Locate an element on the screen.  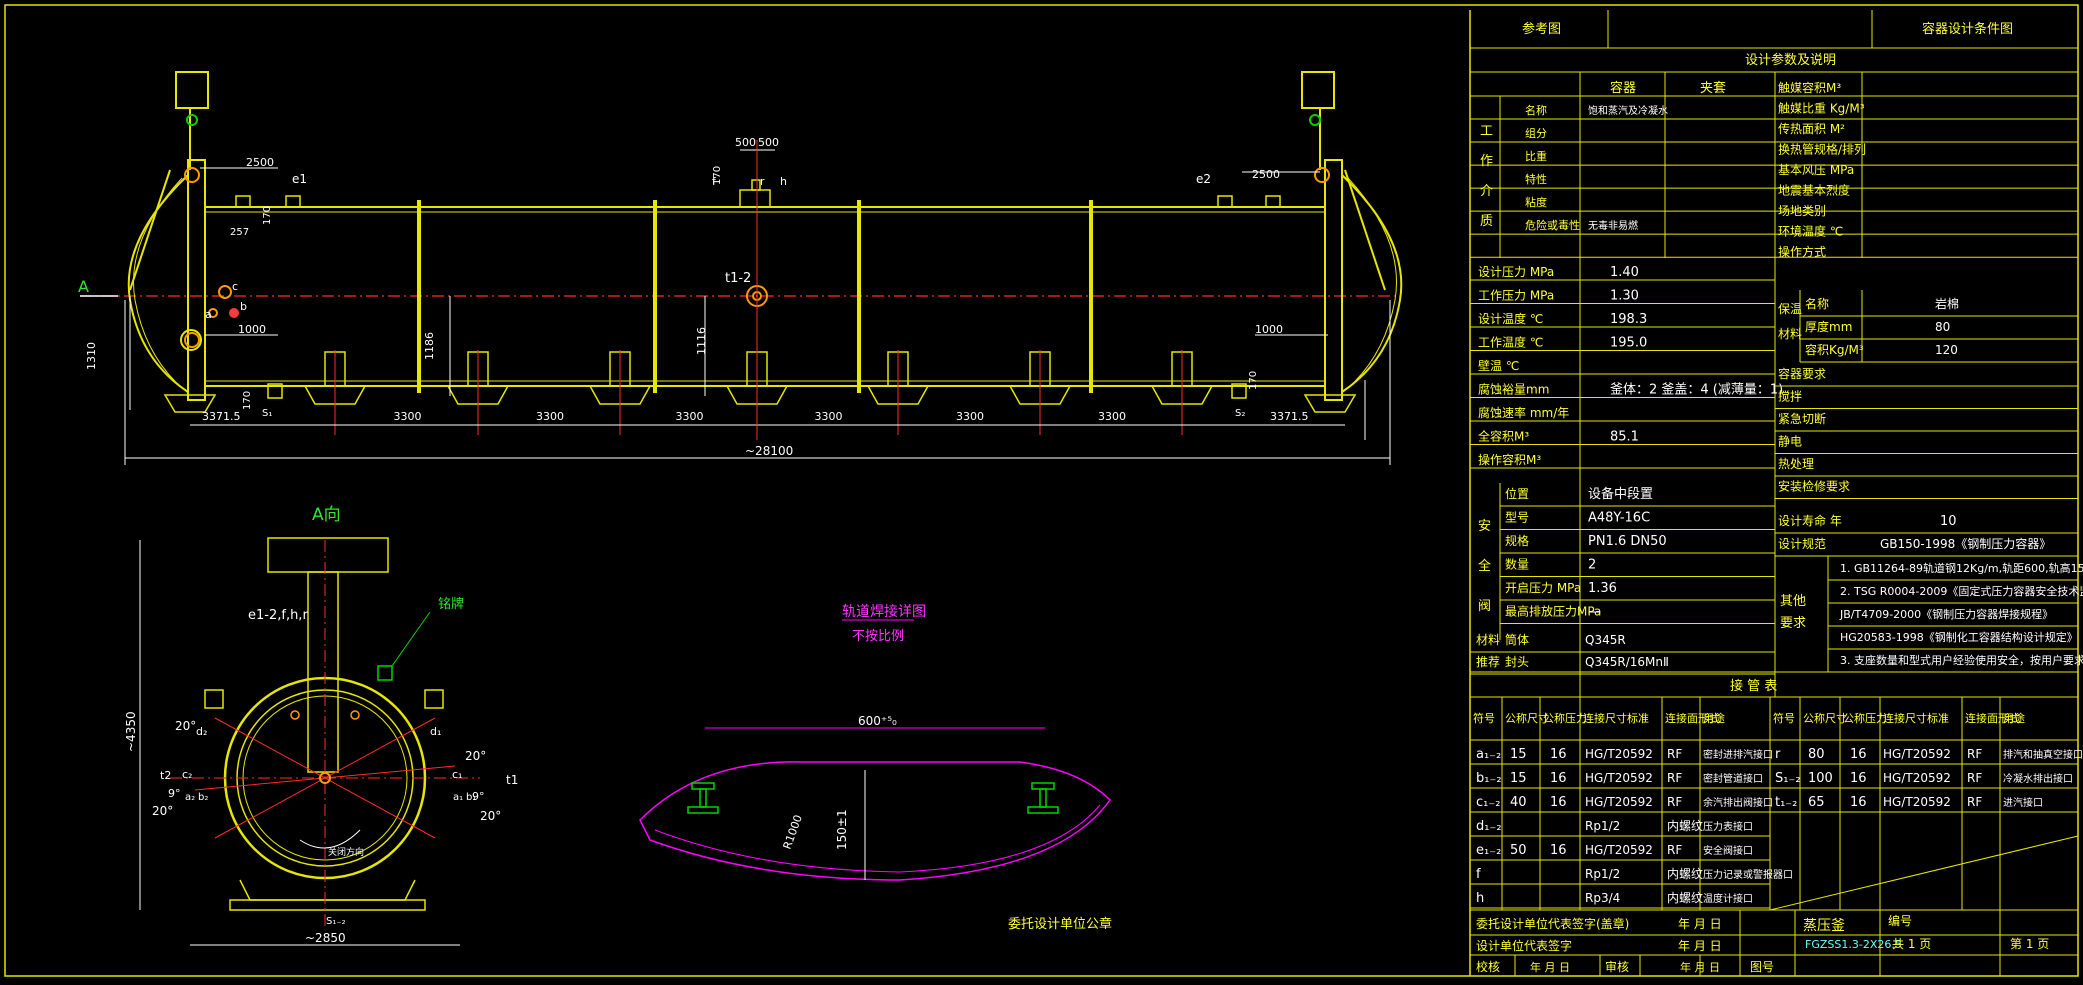
ref-label: 参考图 is located at coordinates (1541, 29).